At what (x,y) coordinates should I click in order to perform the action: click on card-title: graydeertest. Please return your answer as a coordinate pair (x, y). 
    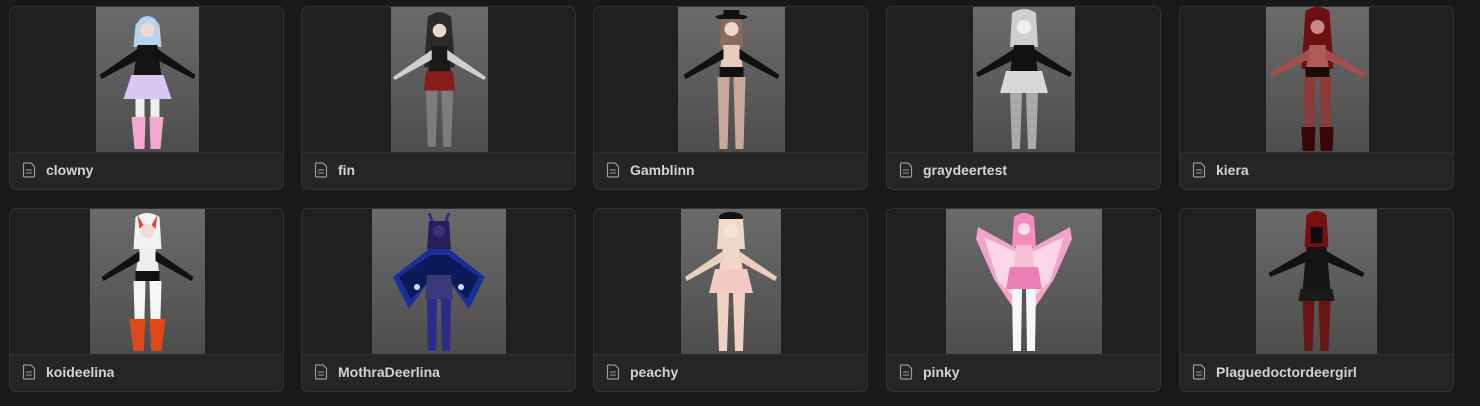
    Looking at the image, I should click on (965, 170).